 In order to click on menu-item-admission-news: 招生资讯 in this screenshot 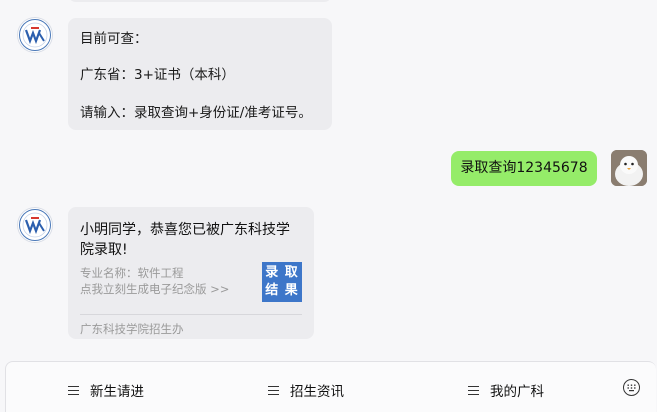, I will do `click(306, 390)`.